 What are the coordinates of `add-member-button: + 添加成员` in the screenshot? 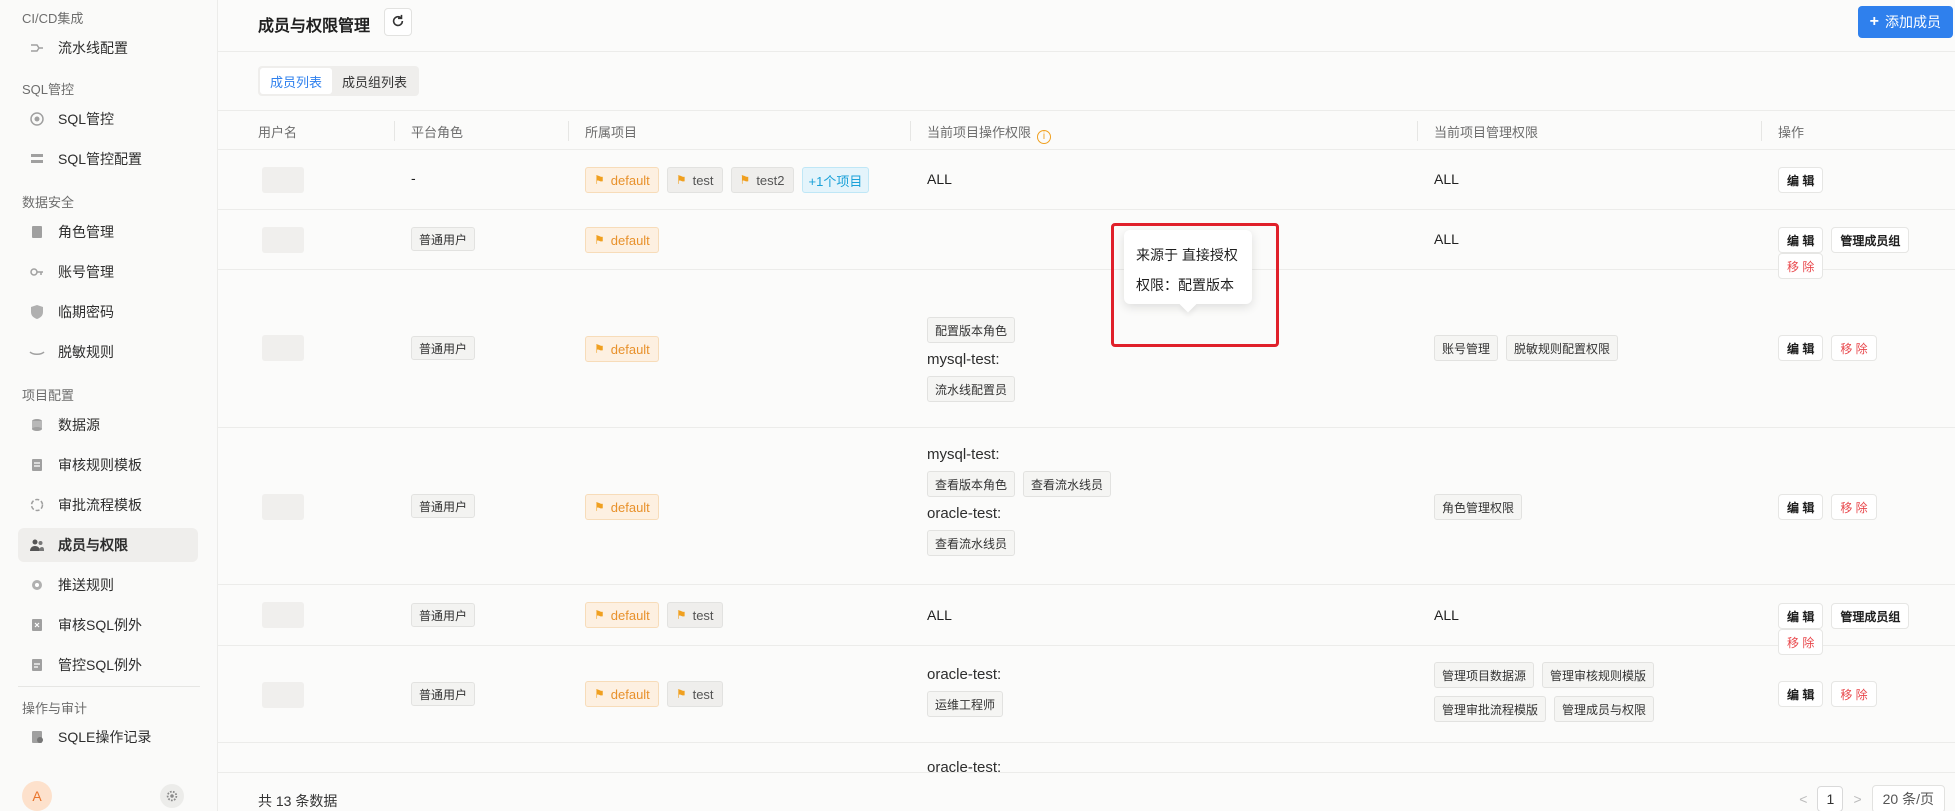 It's located at (1905, 22).